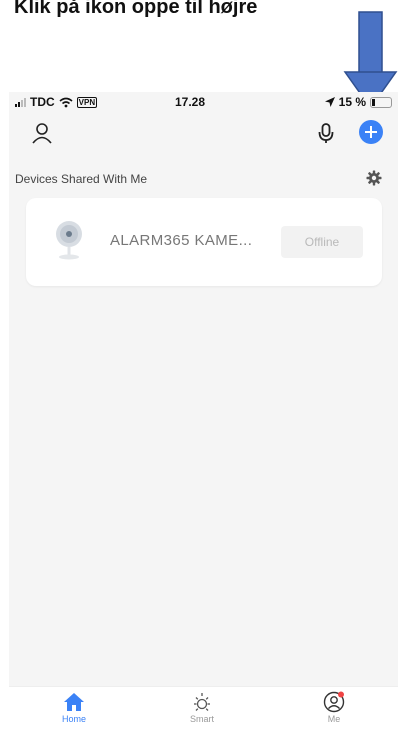 The image size is (398, 731). What do you see at coordinates (190, 102) in the screenshot?
I see `status-time: 17.28` at bounding box center [190, 102].